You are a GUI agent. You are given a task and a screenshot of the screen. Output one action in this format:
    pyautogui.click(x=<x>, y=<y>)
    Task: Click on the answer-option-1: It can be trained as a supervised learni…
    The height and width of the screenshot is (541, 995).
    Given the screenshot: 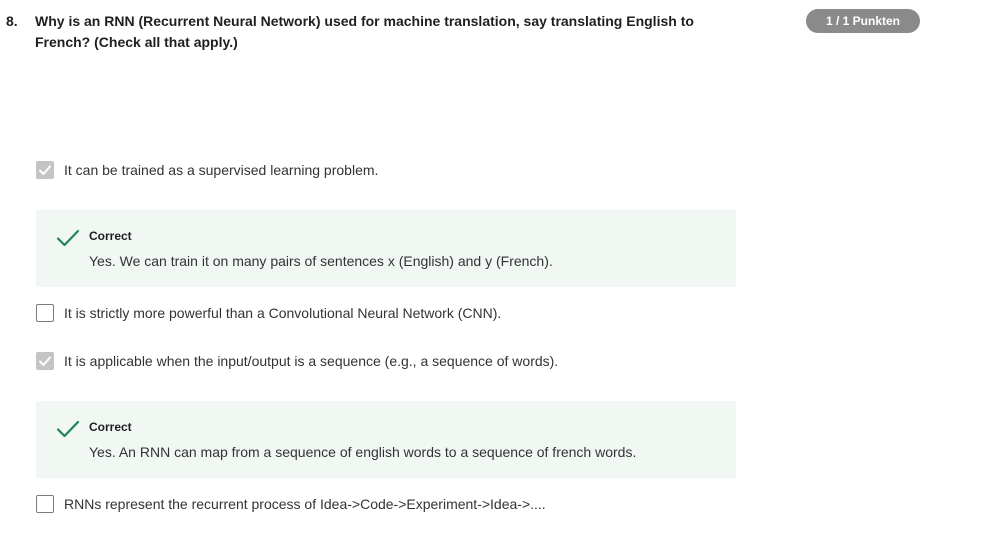 What is the action you would take?
    pyautogui.click(x=207, y=170)
    